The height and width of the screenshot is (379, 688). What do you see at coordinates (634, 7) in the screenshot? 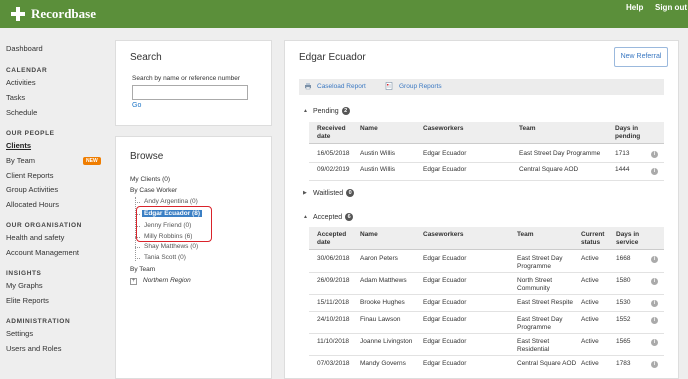
I see `help-link: Help` at bounding box center [634, 7].